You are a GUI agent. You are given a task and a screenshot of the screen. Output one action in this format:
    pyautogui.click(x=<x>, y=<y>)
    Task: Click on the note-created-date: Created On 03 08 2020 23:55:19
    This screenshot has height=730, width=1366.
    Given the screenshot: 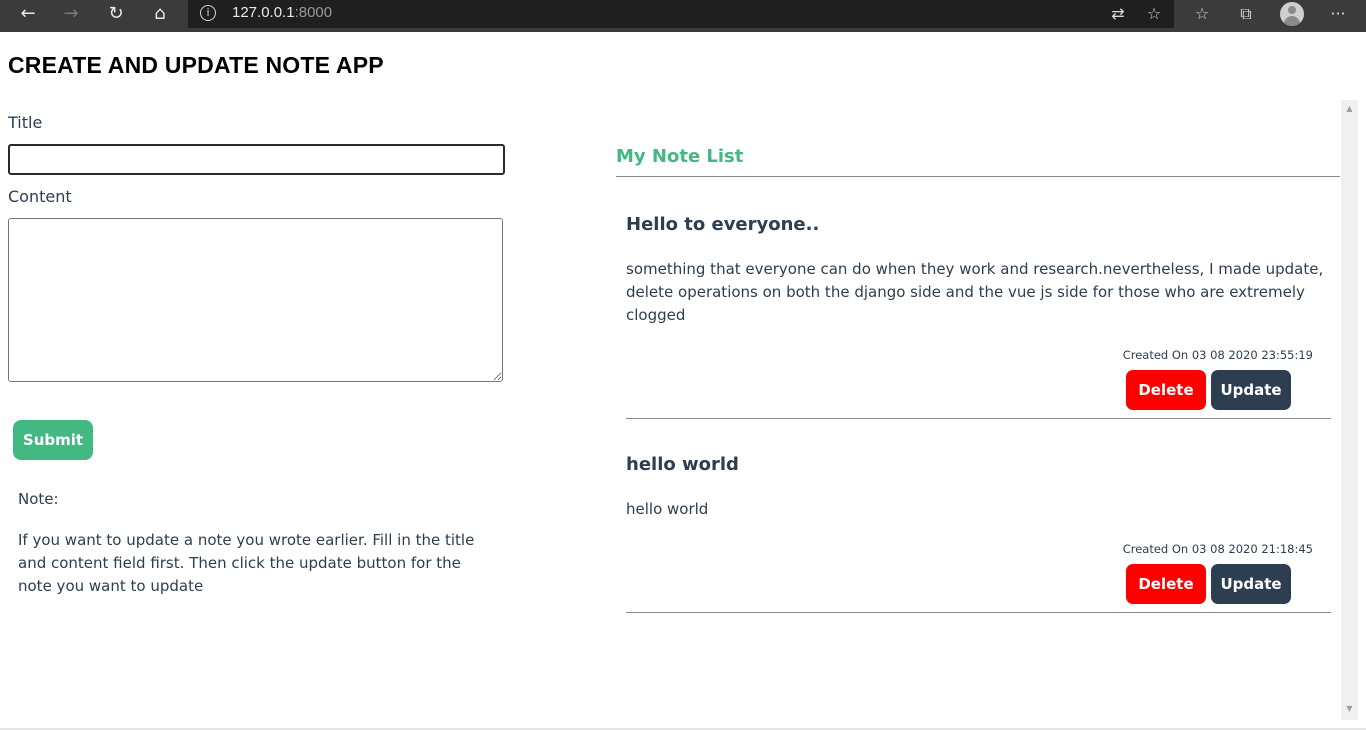 What is the action you would take?
    pyautogui.click(x=1217, y=355)
    